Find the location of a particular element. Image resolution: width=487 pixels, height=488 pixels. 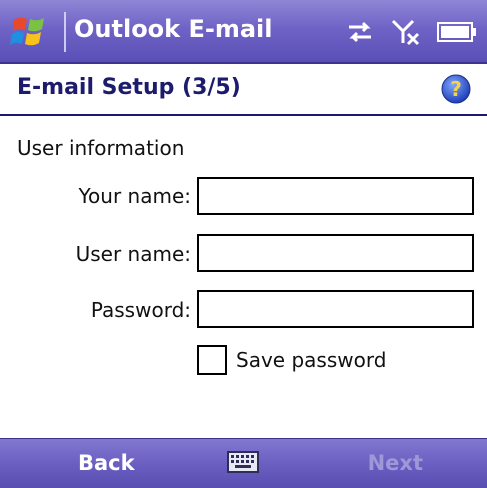

question-mark-icon: ? is located at coordinates (456, 89).